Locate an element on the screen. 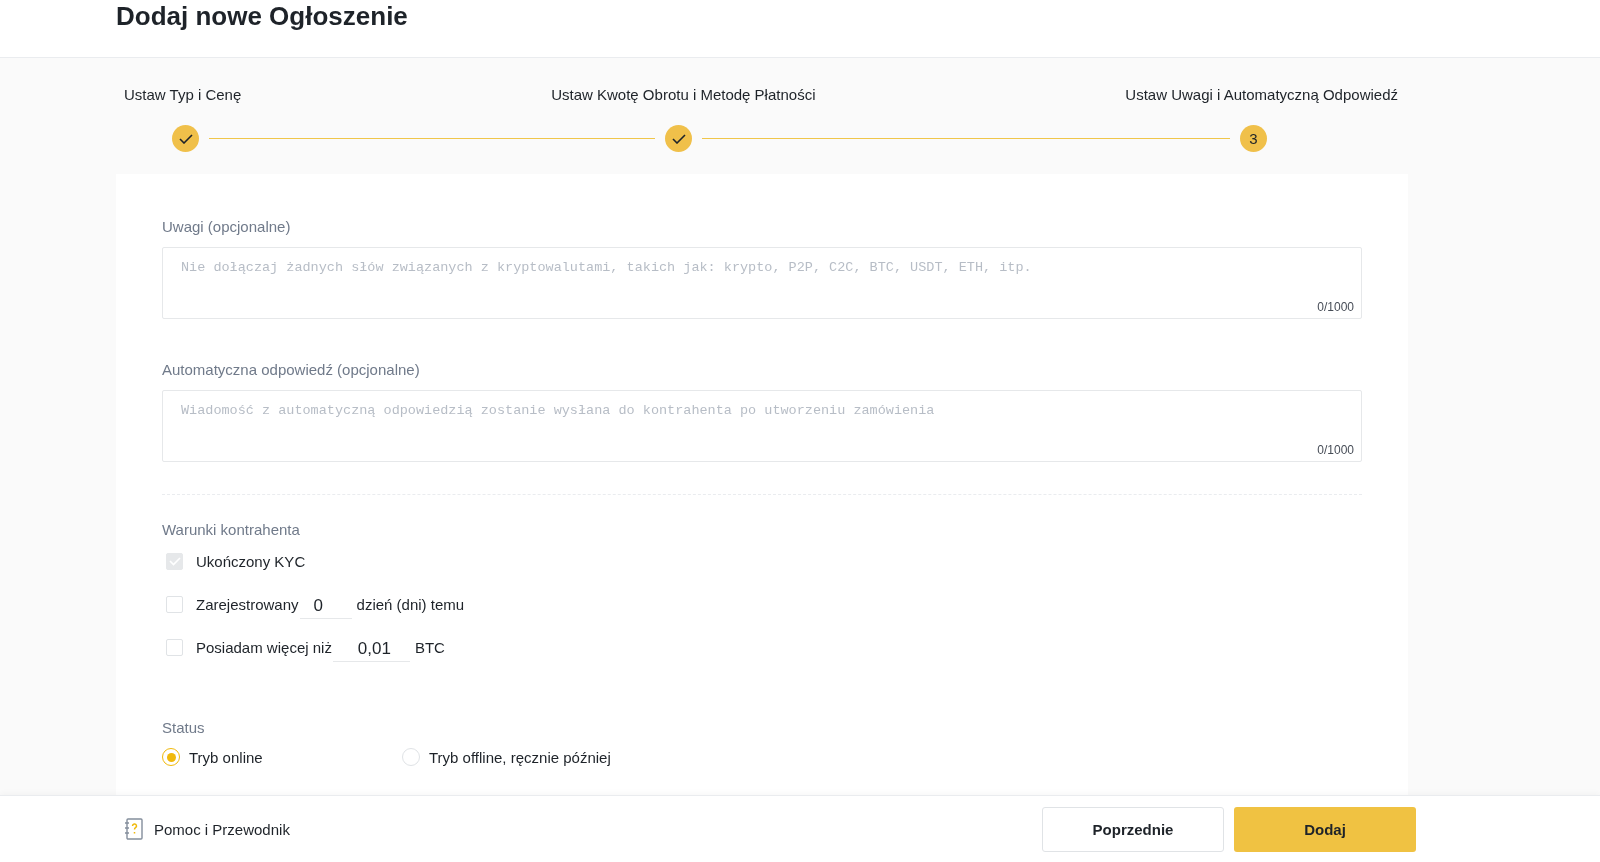 The width and height of the screenshot is (1600, 862). radio-label: Tryb online is located at coordinates (226, 757).